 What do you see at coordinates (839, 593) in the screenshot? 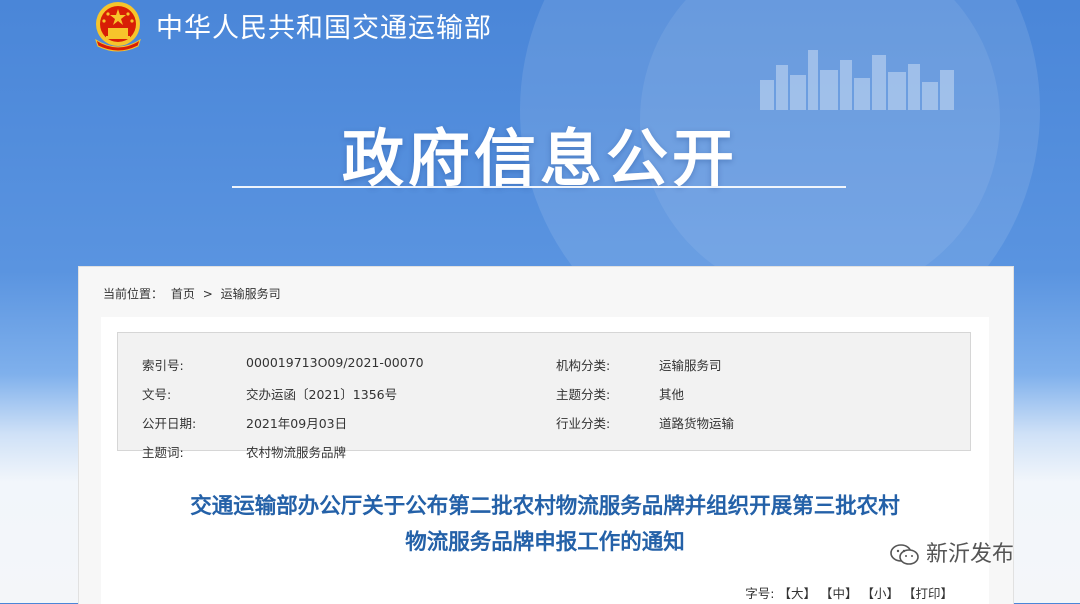
I see `font-size-medium-button: 【中】` at bounding box center [839, 593].